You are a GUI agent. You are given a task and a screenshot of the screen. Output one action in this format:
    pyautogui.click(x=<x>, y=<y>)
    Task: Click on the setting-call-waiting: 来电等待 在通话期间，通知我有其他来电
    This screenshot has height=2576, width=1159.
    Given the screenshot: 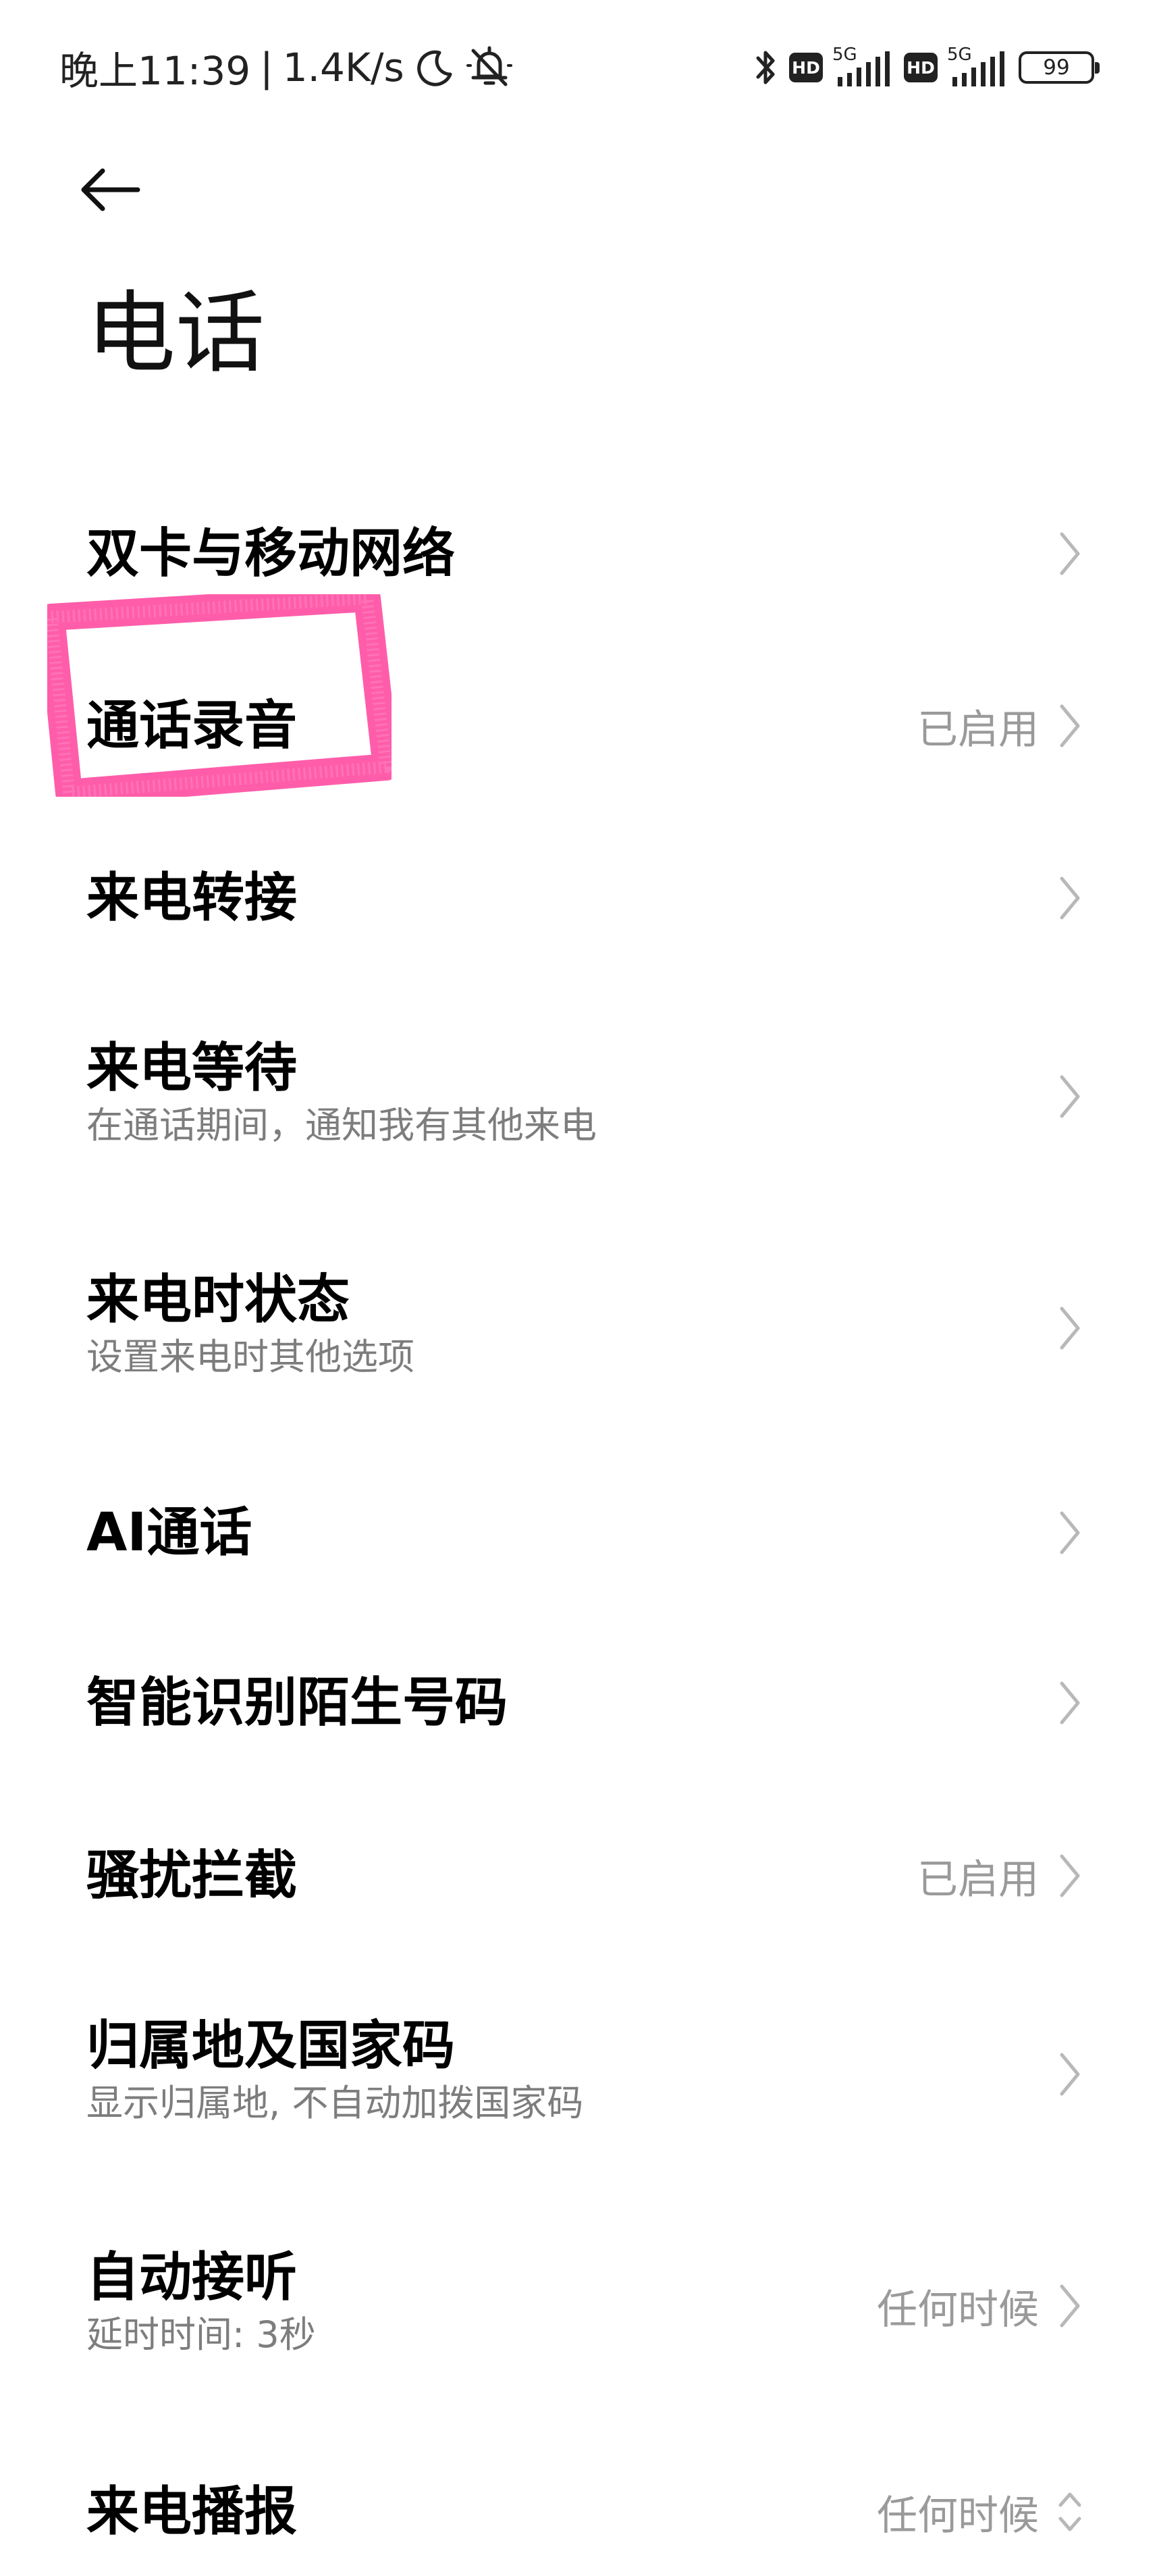 What is the action you would take?
    pyautogui.click(x=579, y=1098)
    